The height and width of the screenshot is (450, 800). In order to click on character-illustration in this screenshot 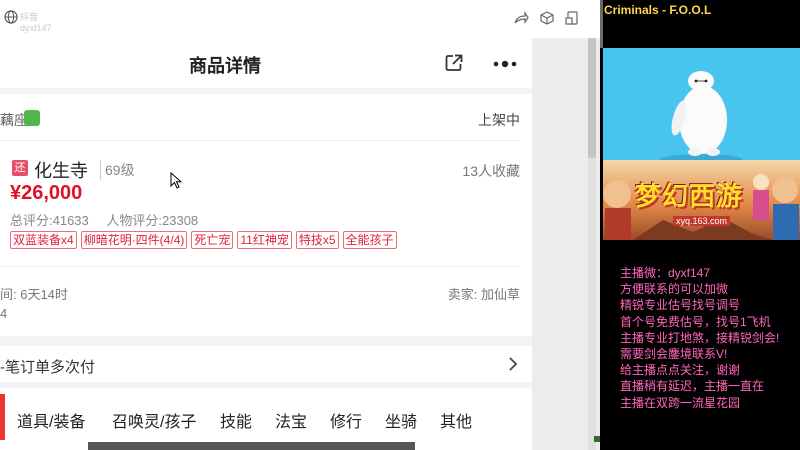, I will do `click(701, 115)`.